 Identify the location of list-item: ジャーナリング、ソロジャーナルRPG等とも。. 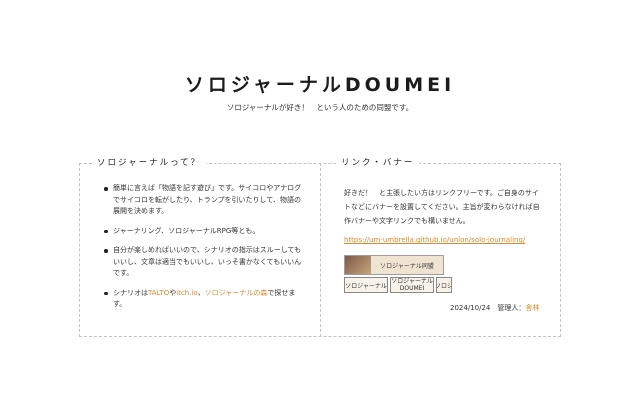
(204, 232).